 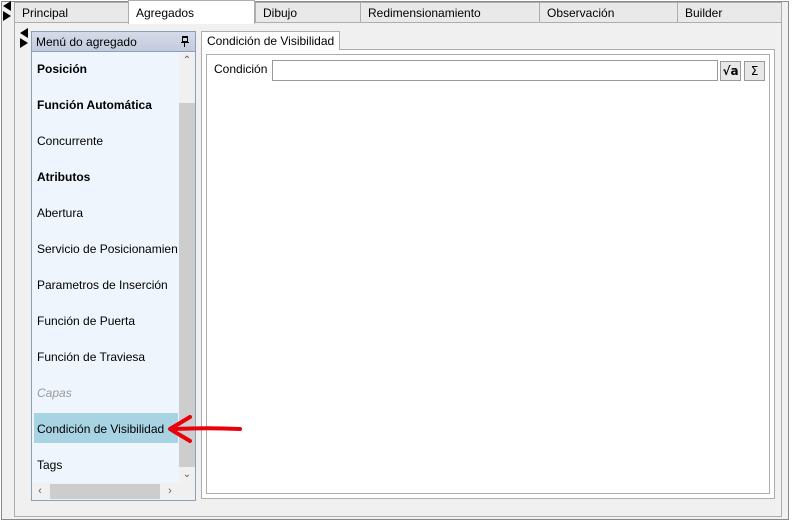 I want to click on tab-agregados: Agregados, so click(x=191, y=12).